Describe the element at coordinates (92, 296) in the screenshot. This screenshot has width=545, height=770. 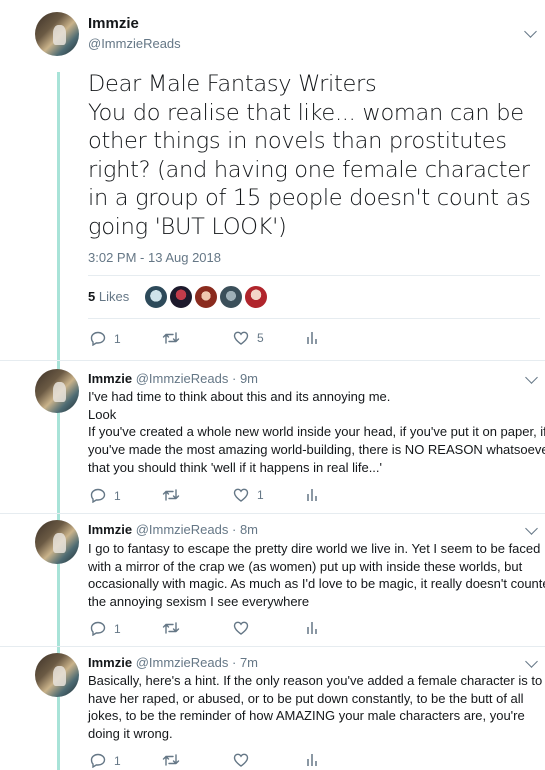
I see `likes-count: 5` at that location.